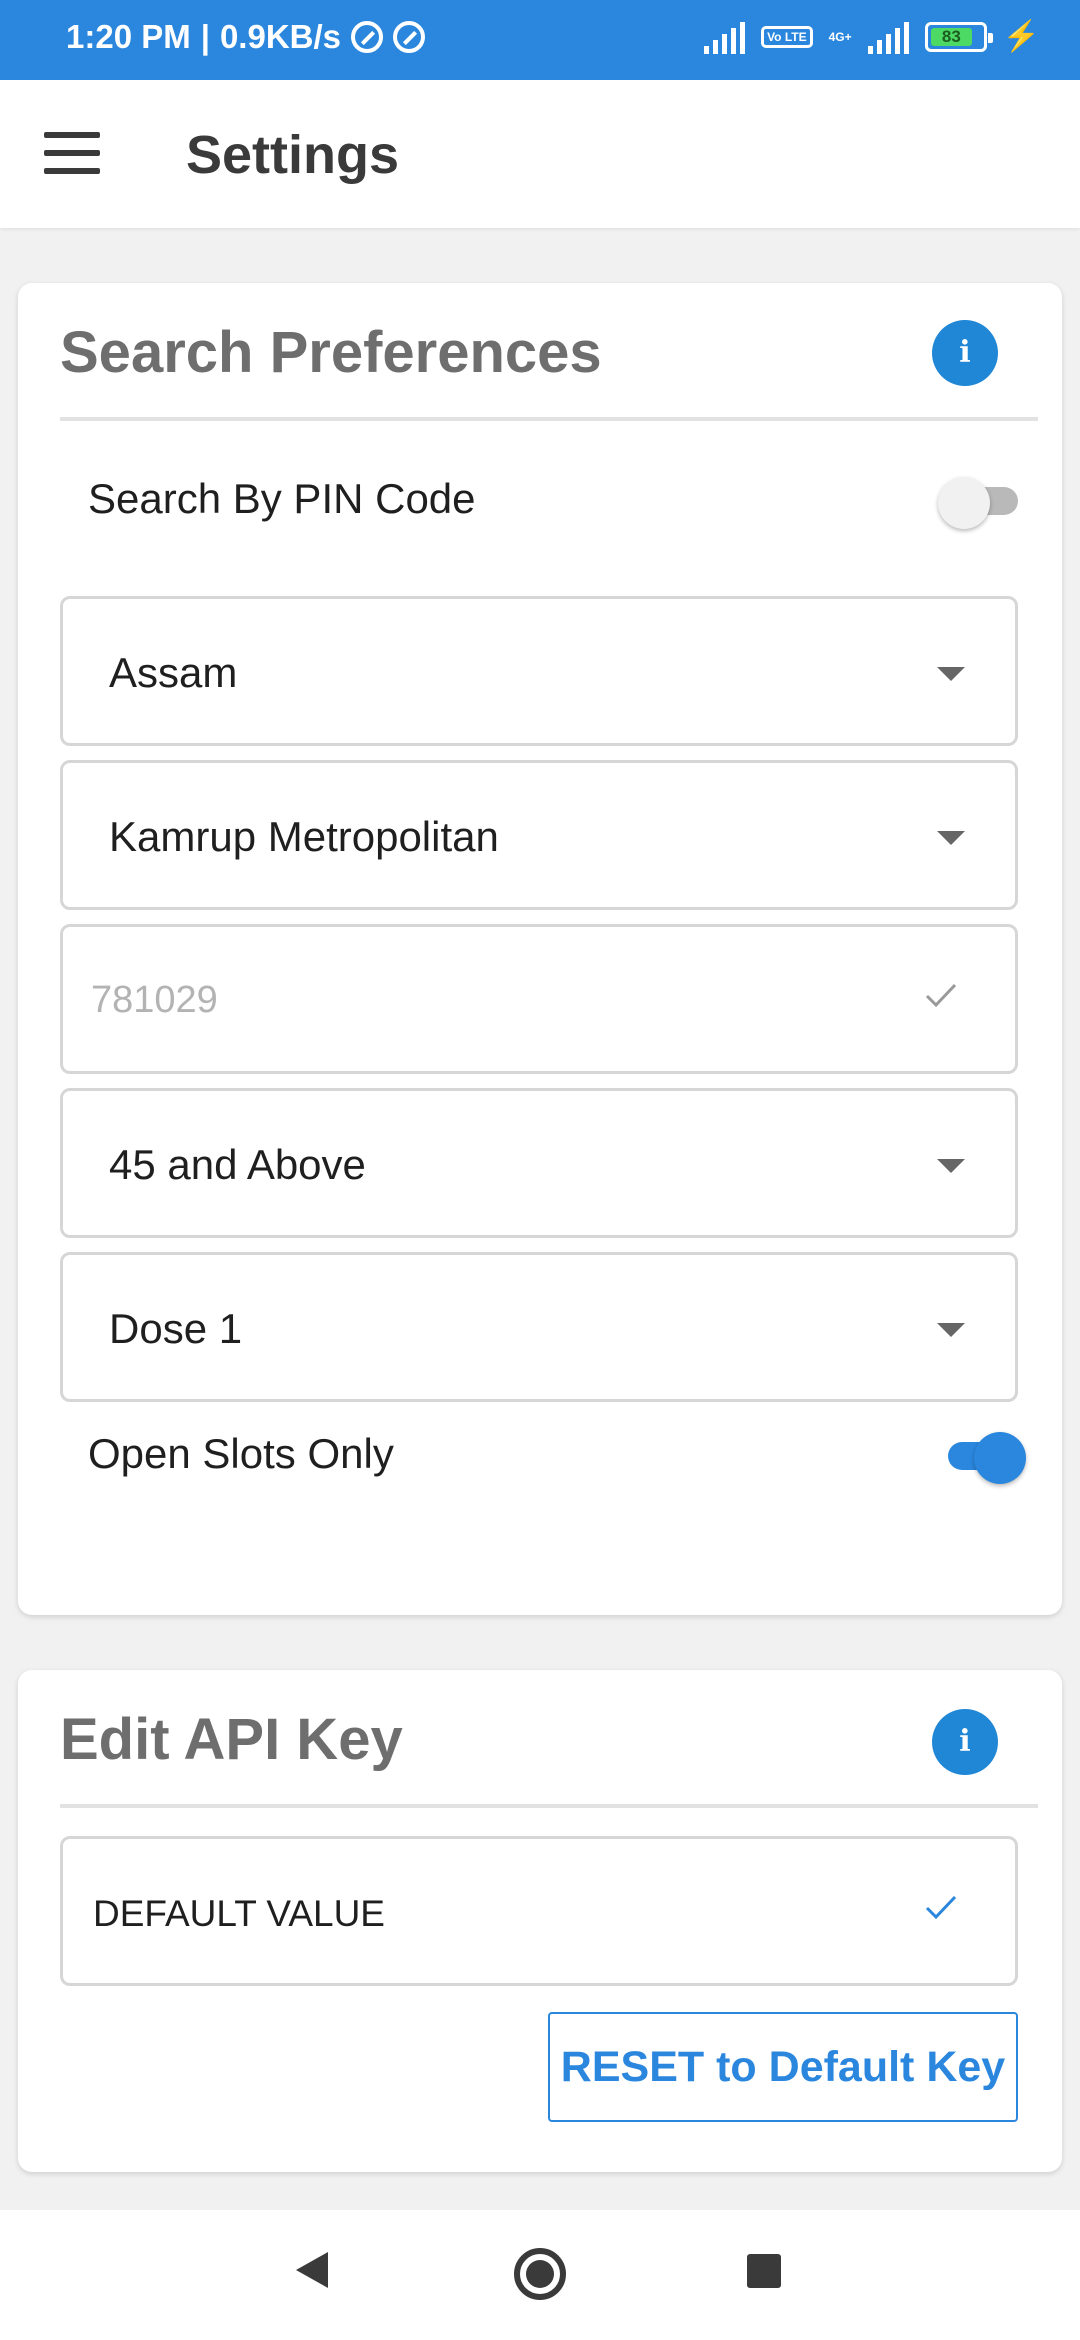 The image size is (1080, 2340). I want to click on home-icon, so click(540, 2274).